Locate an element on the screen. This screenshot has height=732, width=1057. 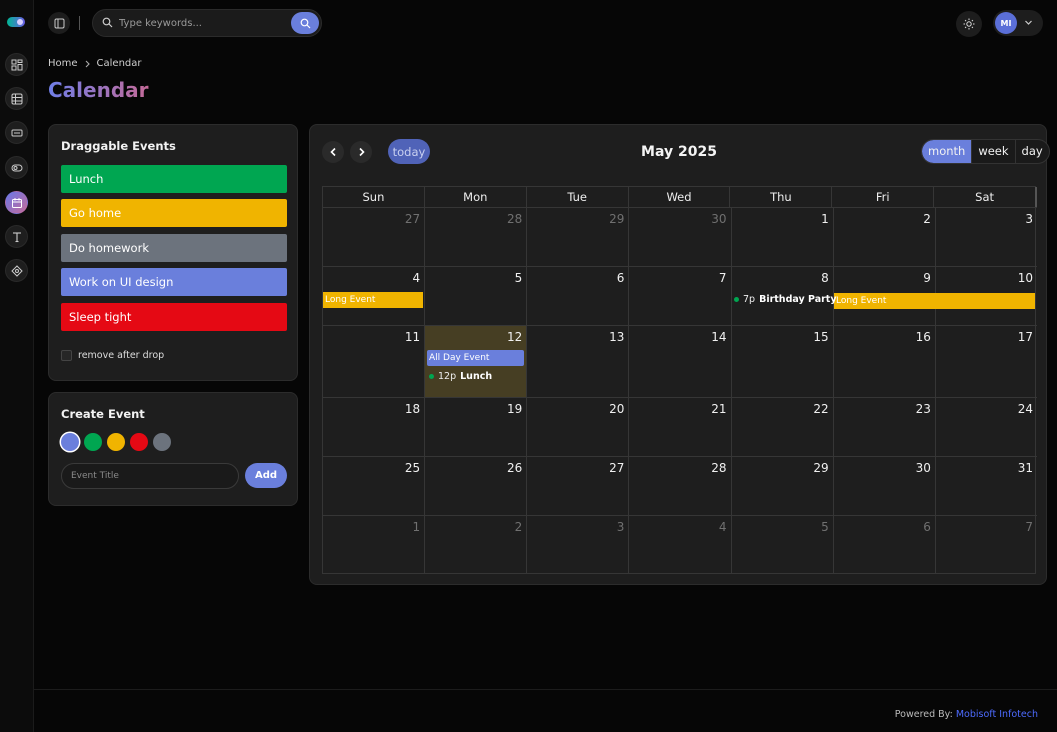
typography-icon is located at coordinates (16, 236).